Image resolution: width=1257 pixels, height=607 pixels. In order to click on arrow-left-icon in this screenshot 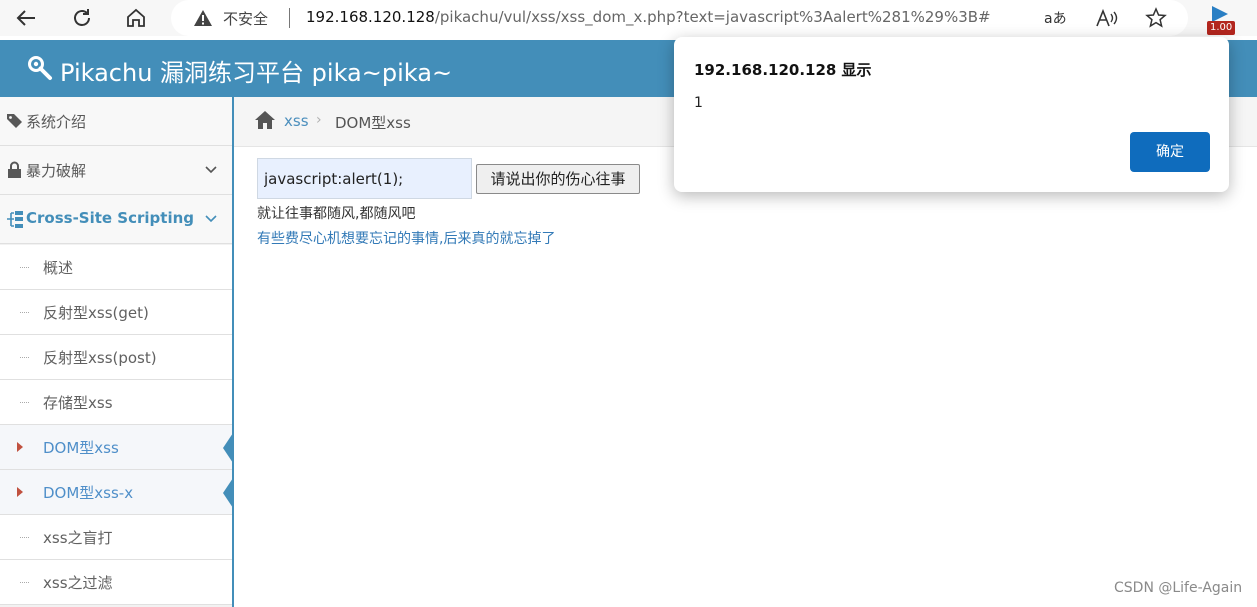, I will do `click(25, 18)`.